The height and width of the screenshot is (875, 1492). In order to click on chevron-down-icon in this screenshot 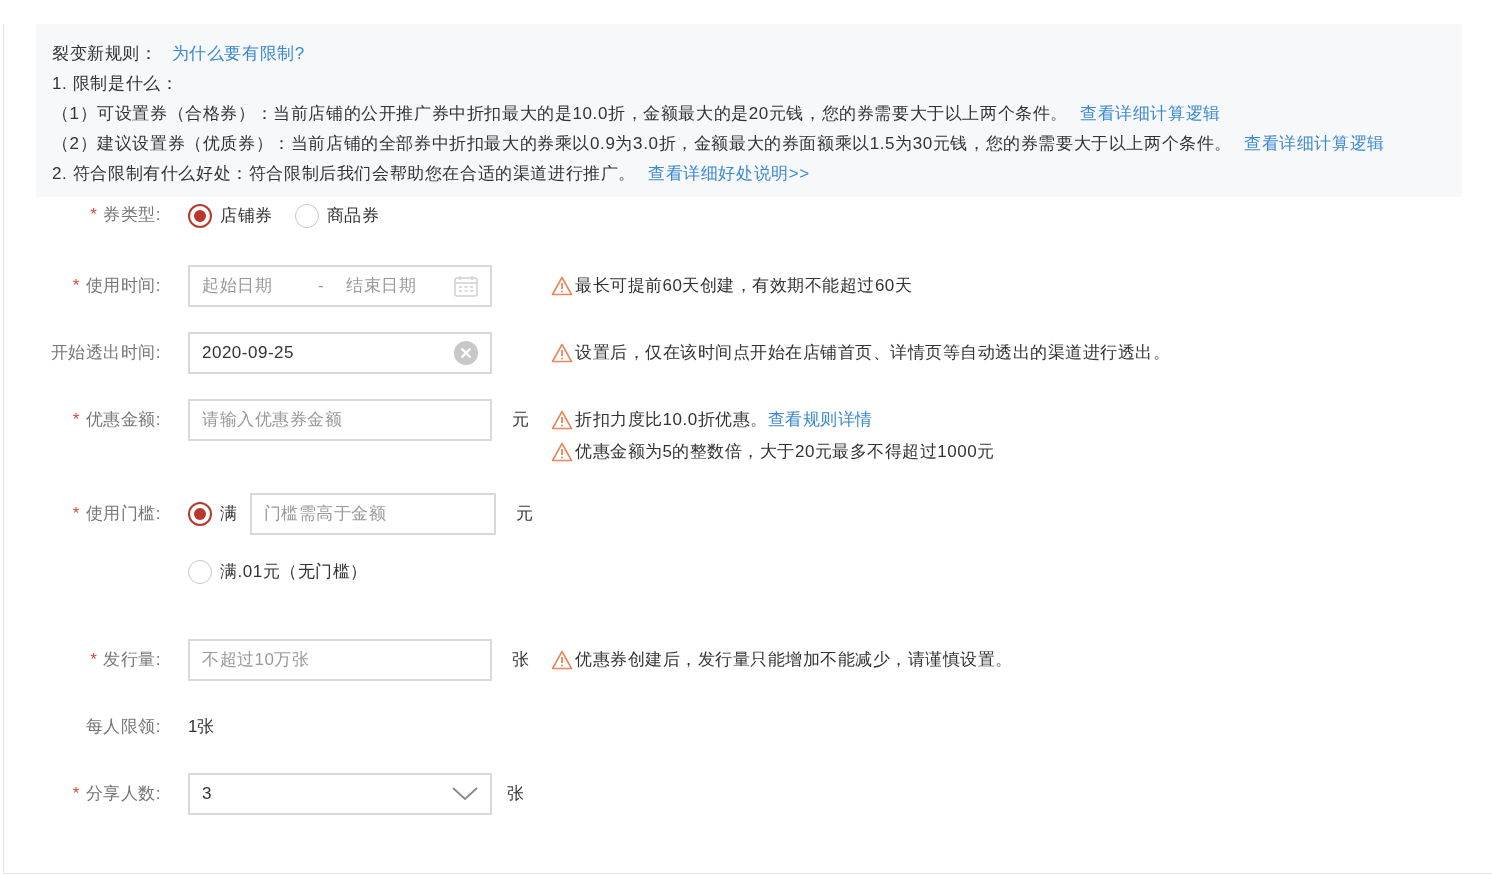, I will do `click(465, 793)`.